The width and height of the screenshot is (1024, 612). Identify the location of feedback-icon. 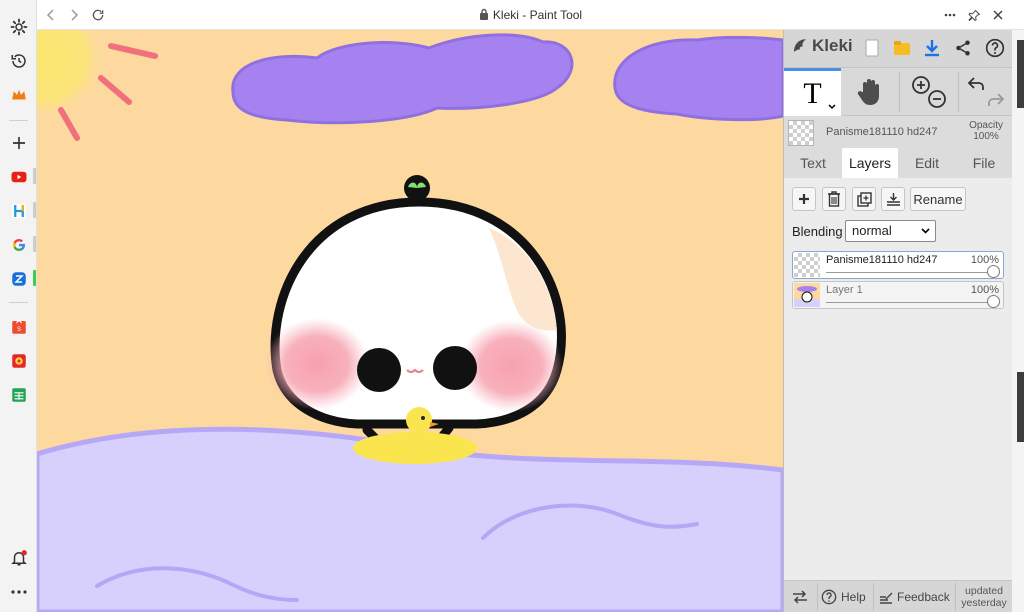
(886, 598).